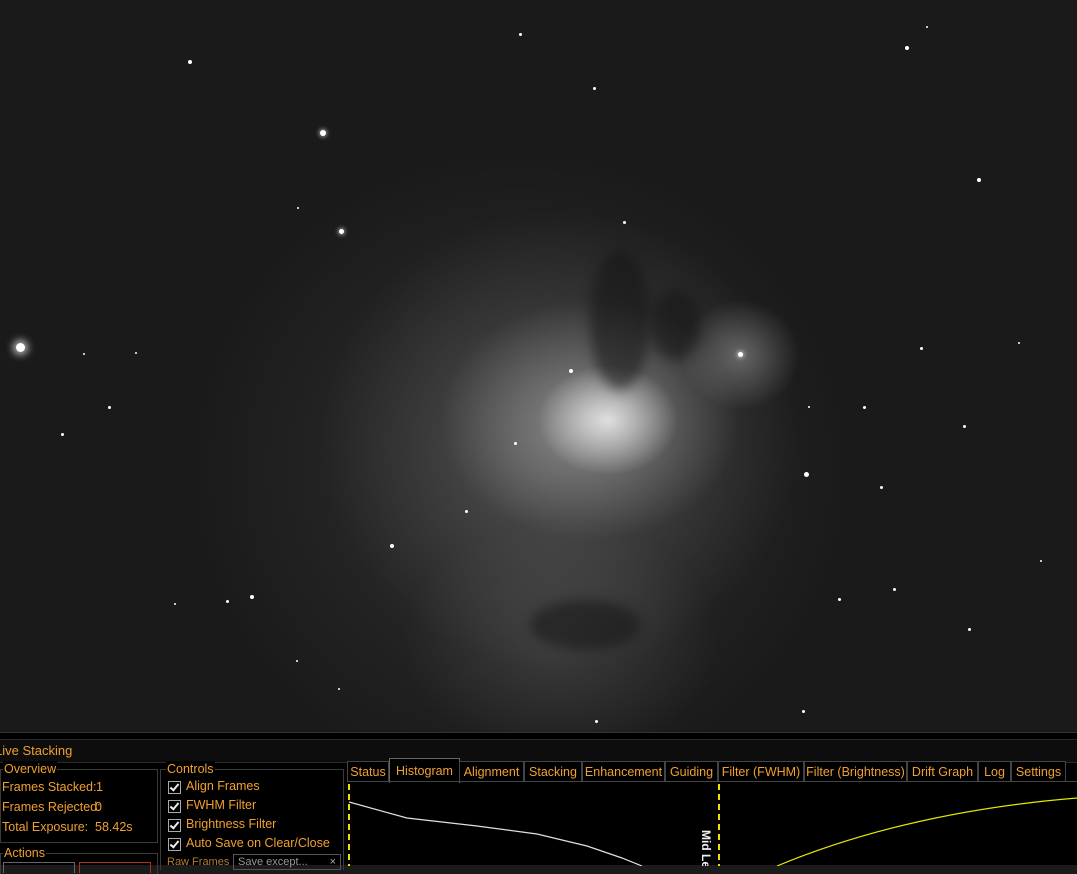 The height and width of the screenshot is (874, 1077). Describe the element at coordinates (36, 750) in the screenshot. I see `panel-title: Live Stacking` at that location.